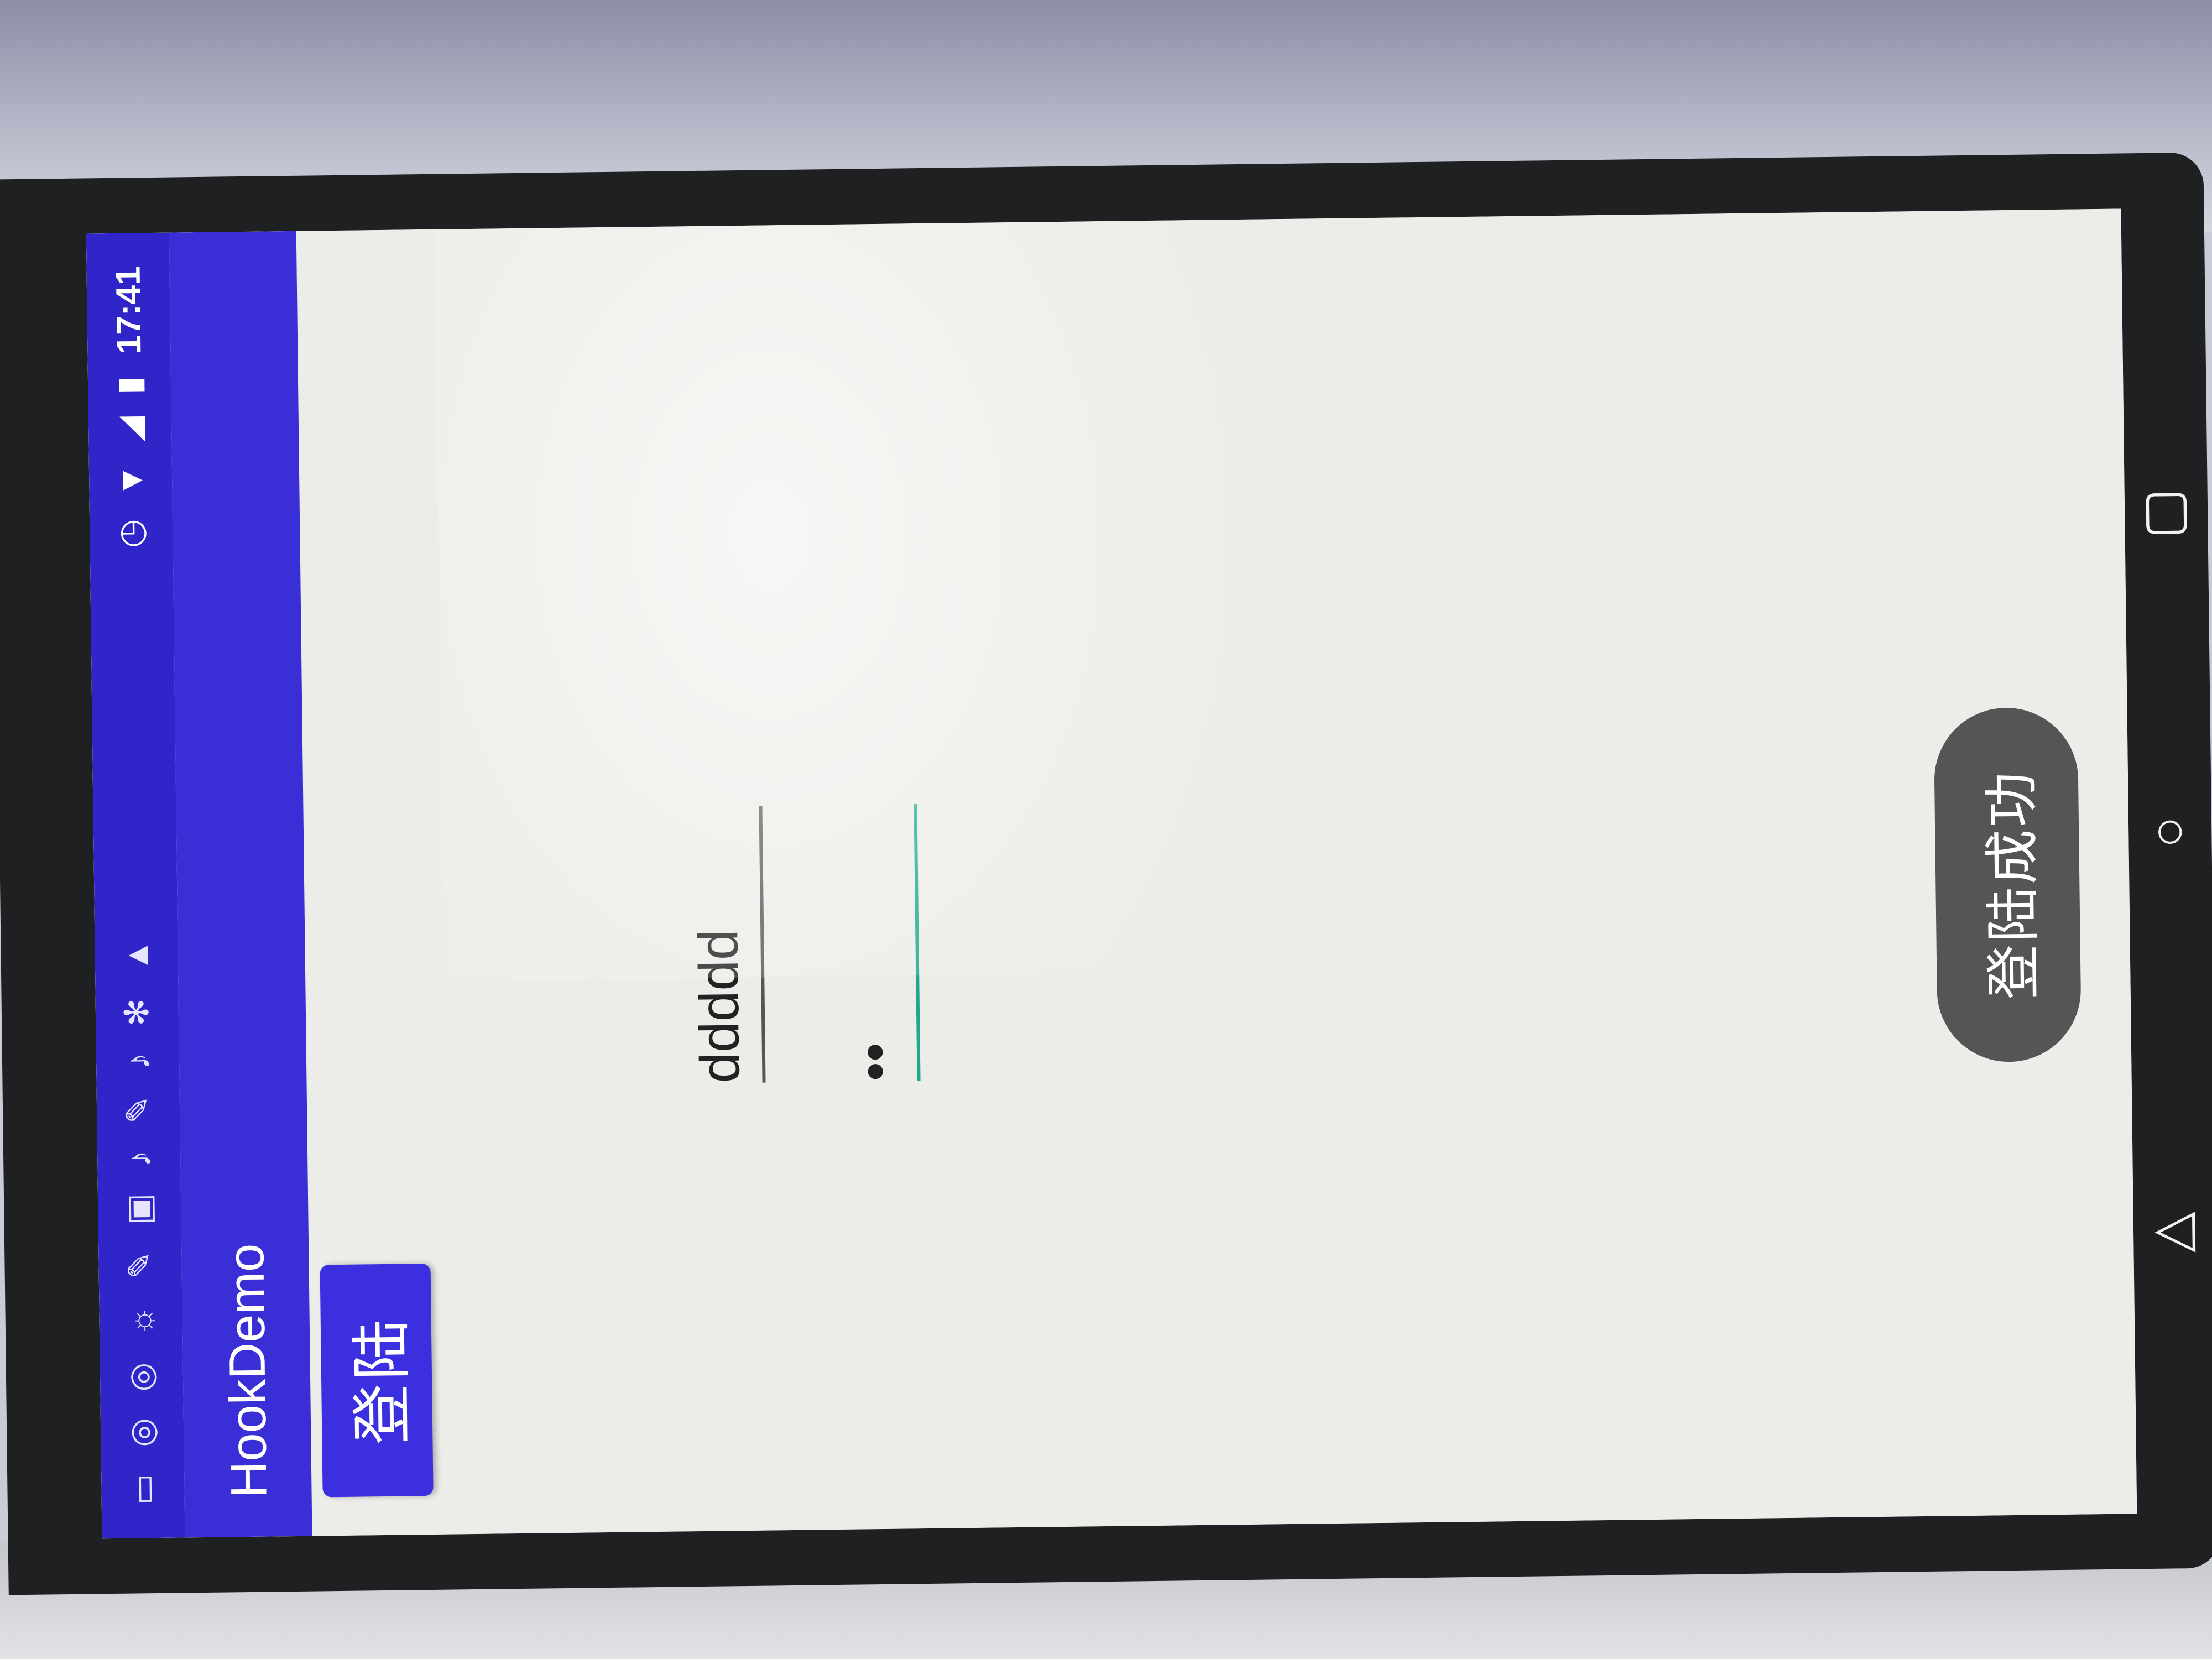 The width and height of the screenshot is (2212, 1659). What do you see at coordinates (872, 943) in the screenshot?
I see `password-field: ••` at bounding box center [872, 943].